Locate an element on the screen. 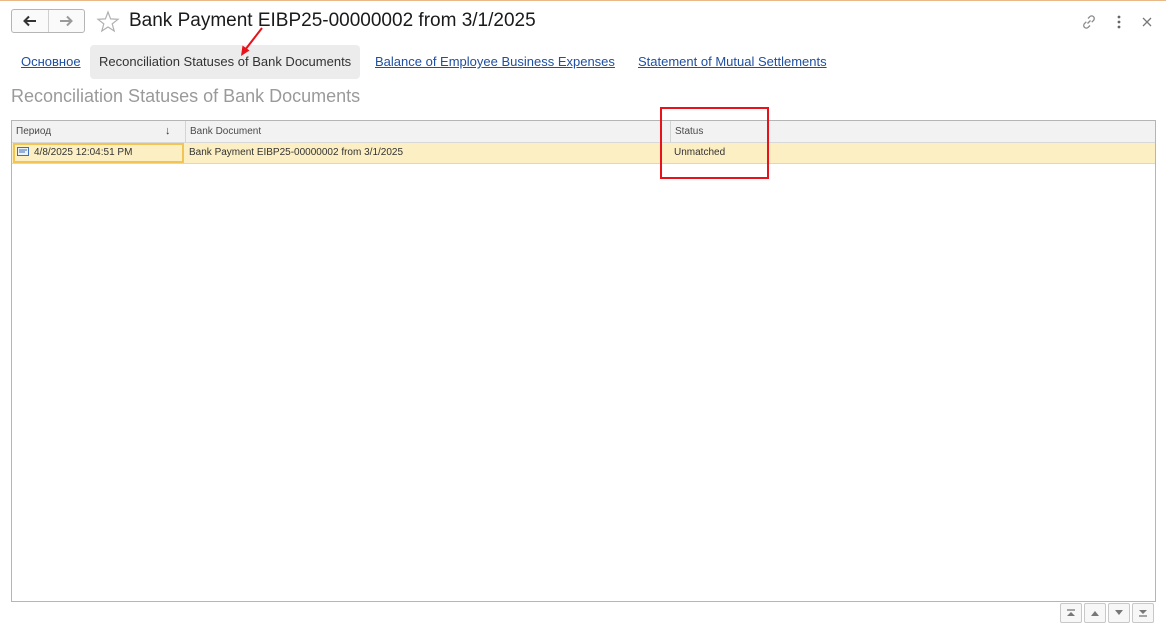  arrow-right-icon is located at coordinates (67, 21).